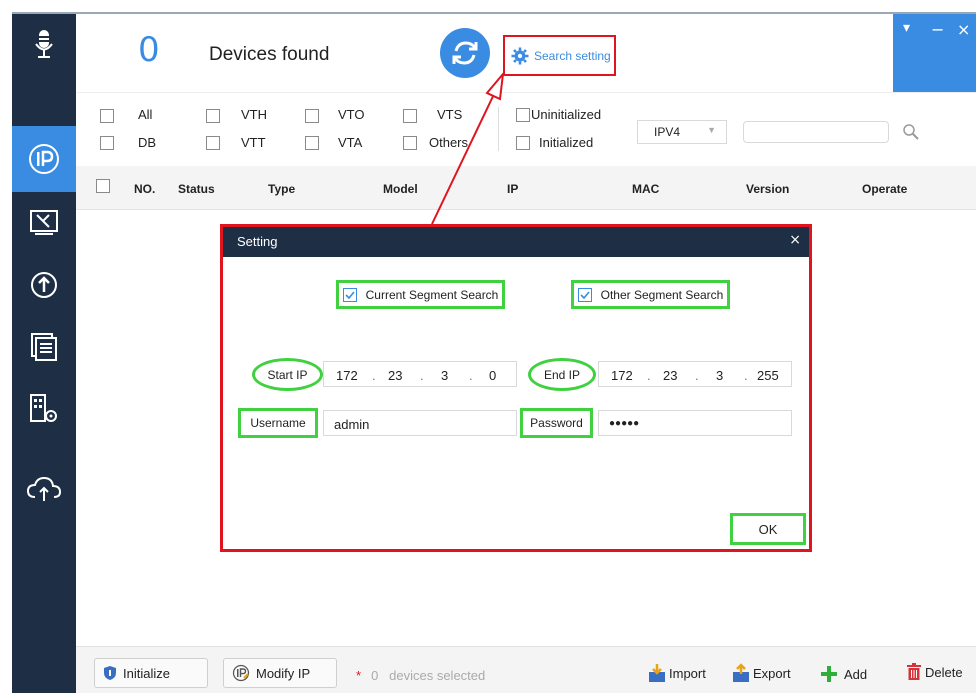 This screenshot has height=693, width=976. I want to click on filter-others-checkbox, so click(410, 143).